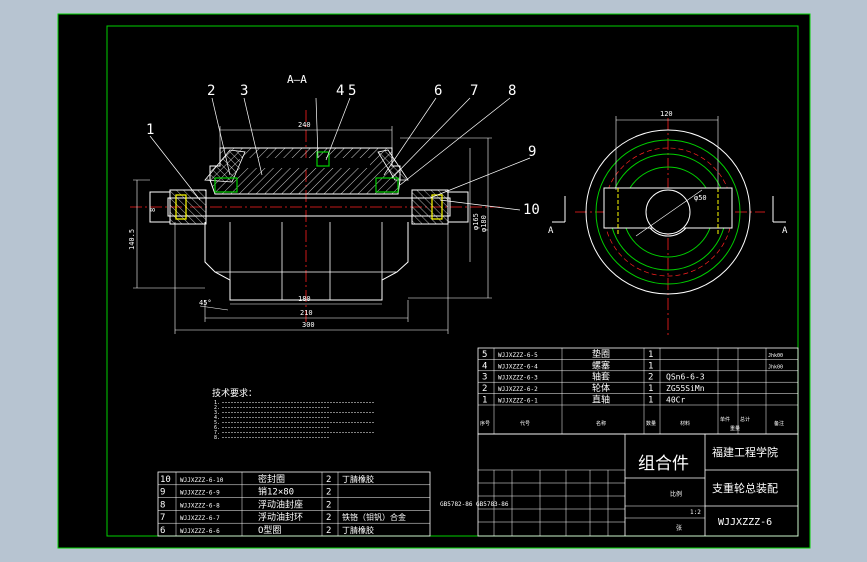 The height and width of the screenshot is (562, 867). I want to click on title-scale: 1:2, so click(695, 512).